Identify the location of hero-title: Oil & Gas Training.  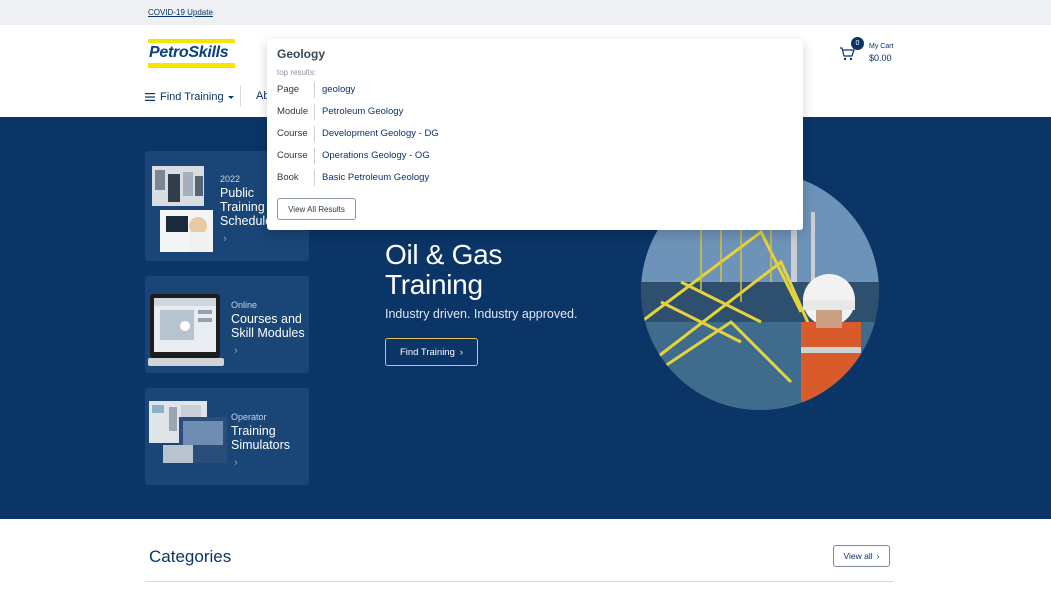
(443, 270).